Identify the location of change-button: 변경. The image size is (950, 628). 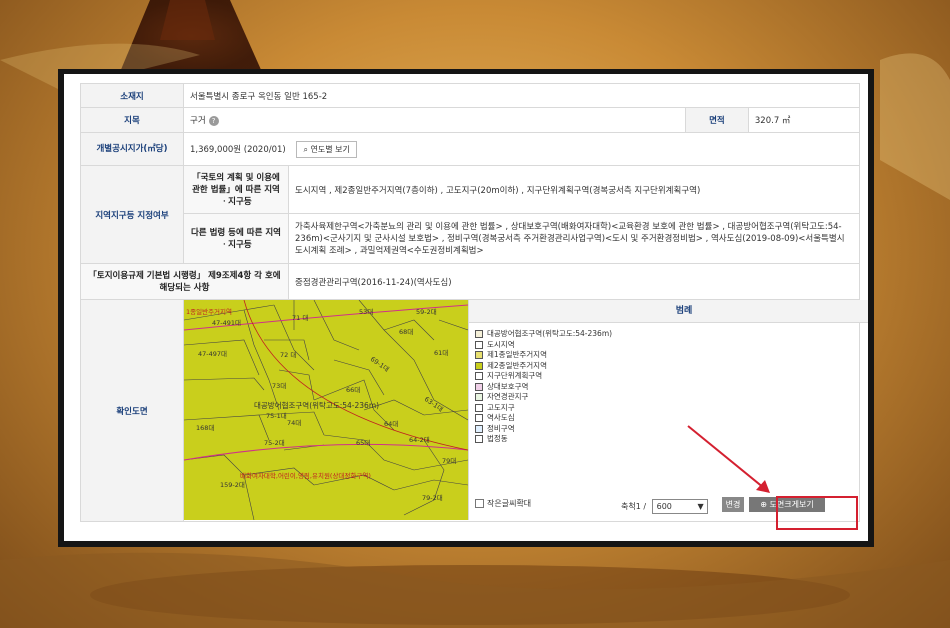
(733, 504).